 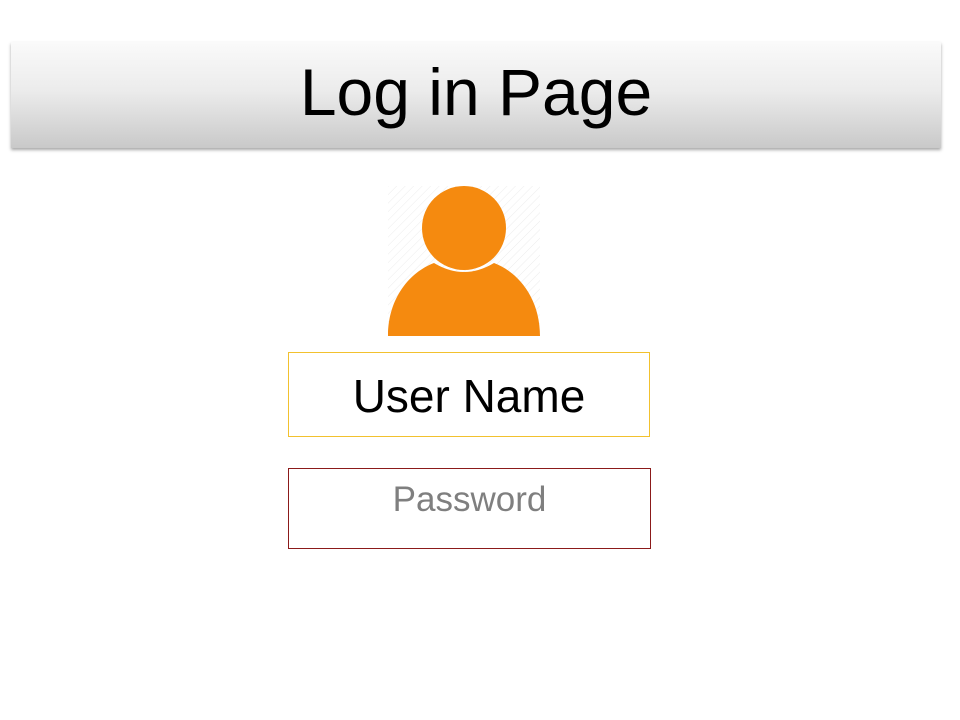 I want to click on username-field: User Name, so click(x=469, y=394).